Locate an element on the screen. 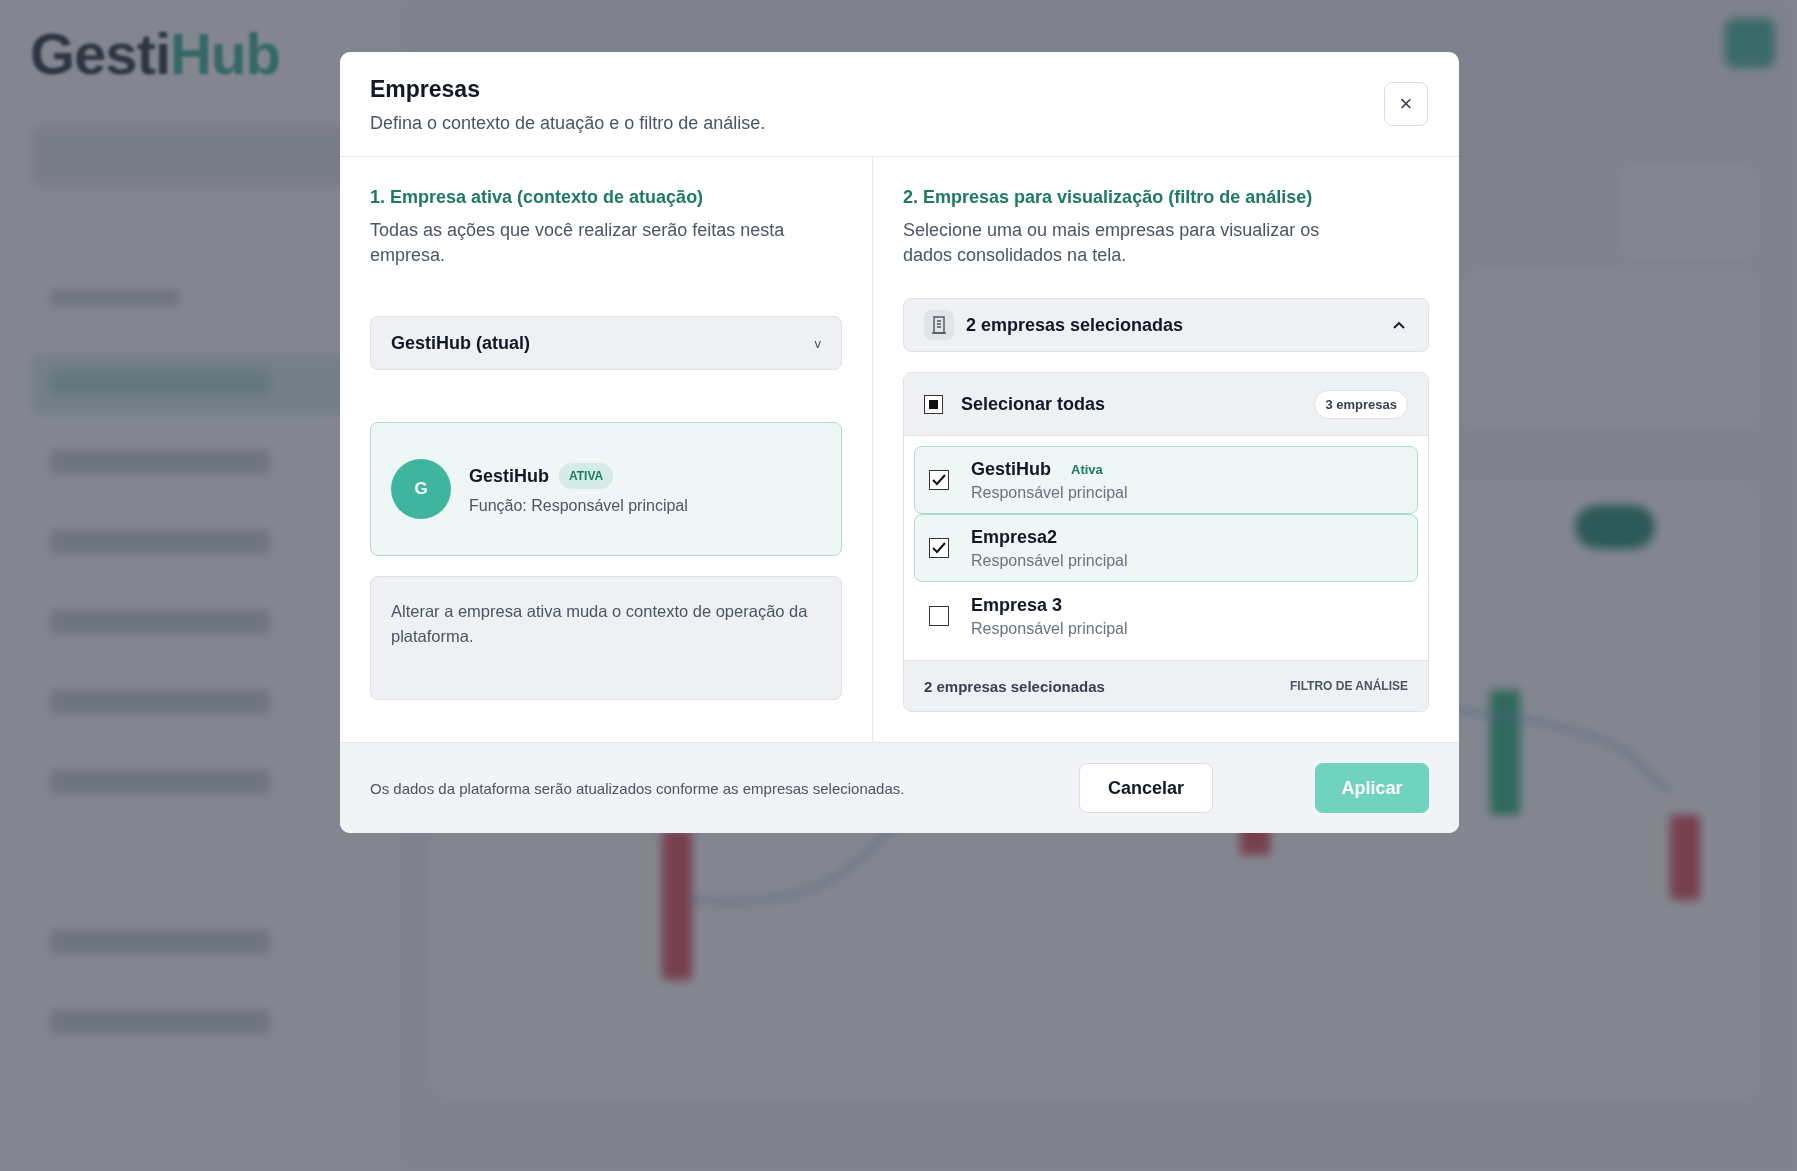 Image resolution: width=1797 pixels, height=1171 pixels. count-badge: 3 empresas is located at coordinates (1361, 404).